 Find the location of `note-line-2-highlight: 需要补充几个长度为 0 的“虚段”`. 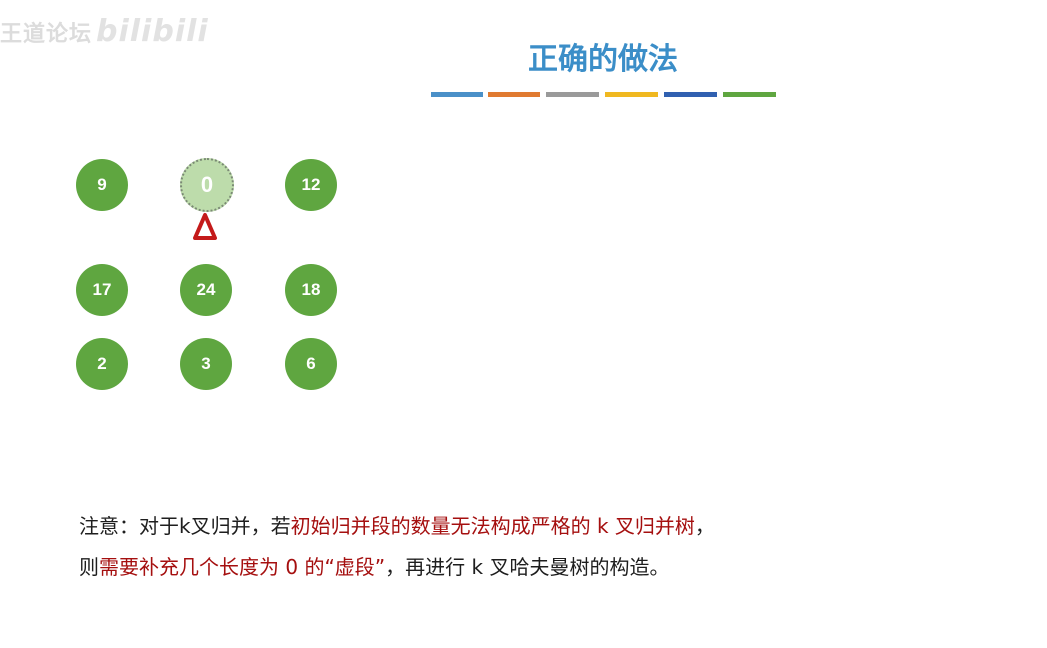

note-line-2-highlight: 需要补充几个长度为 0 的“虚段” is located at coordinates (242, 567).